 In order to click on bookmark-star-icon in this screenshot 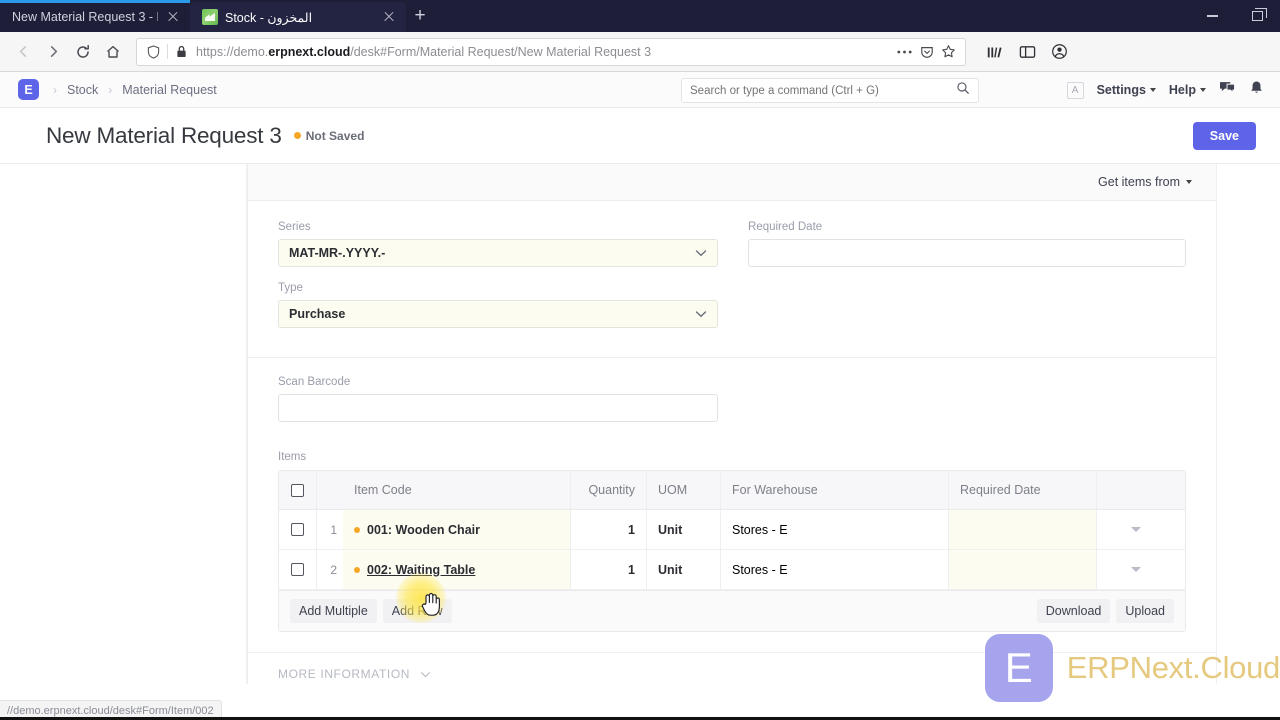, I will do `click(948, 51)`.